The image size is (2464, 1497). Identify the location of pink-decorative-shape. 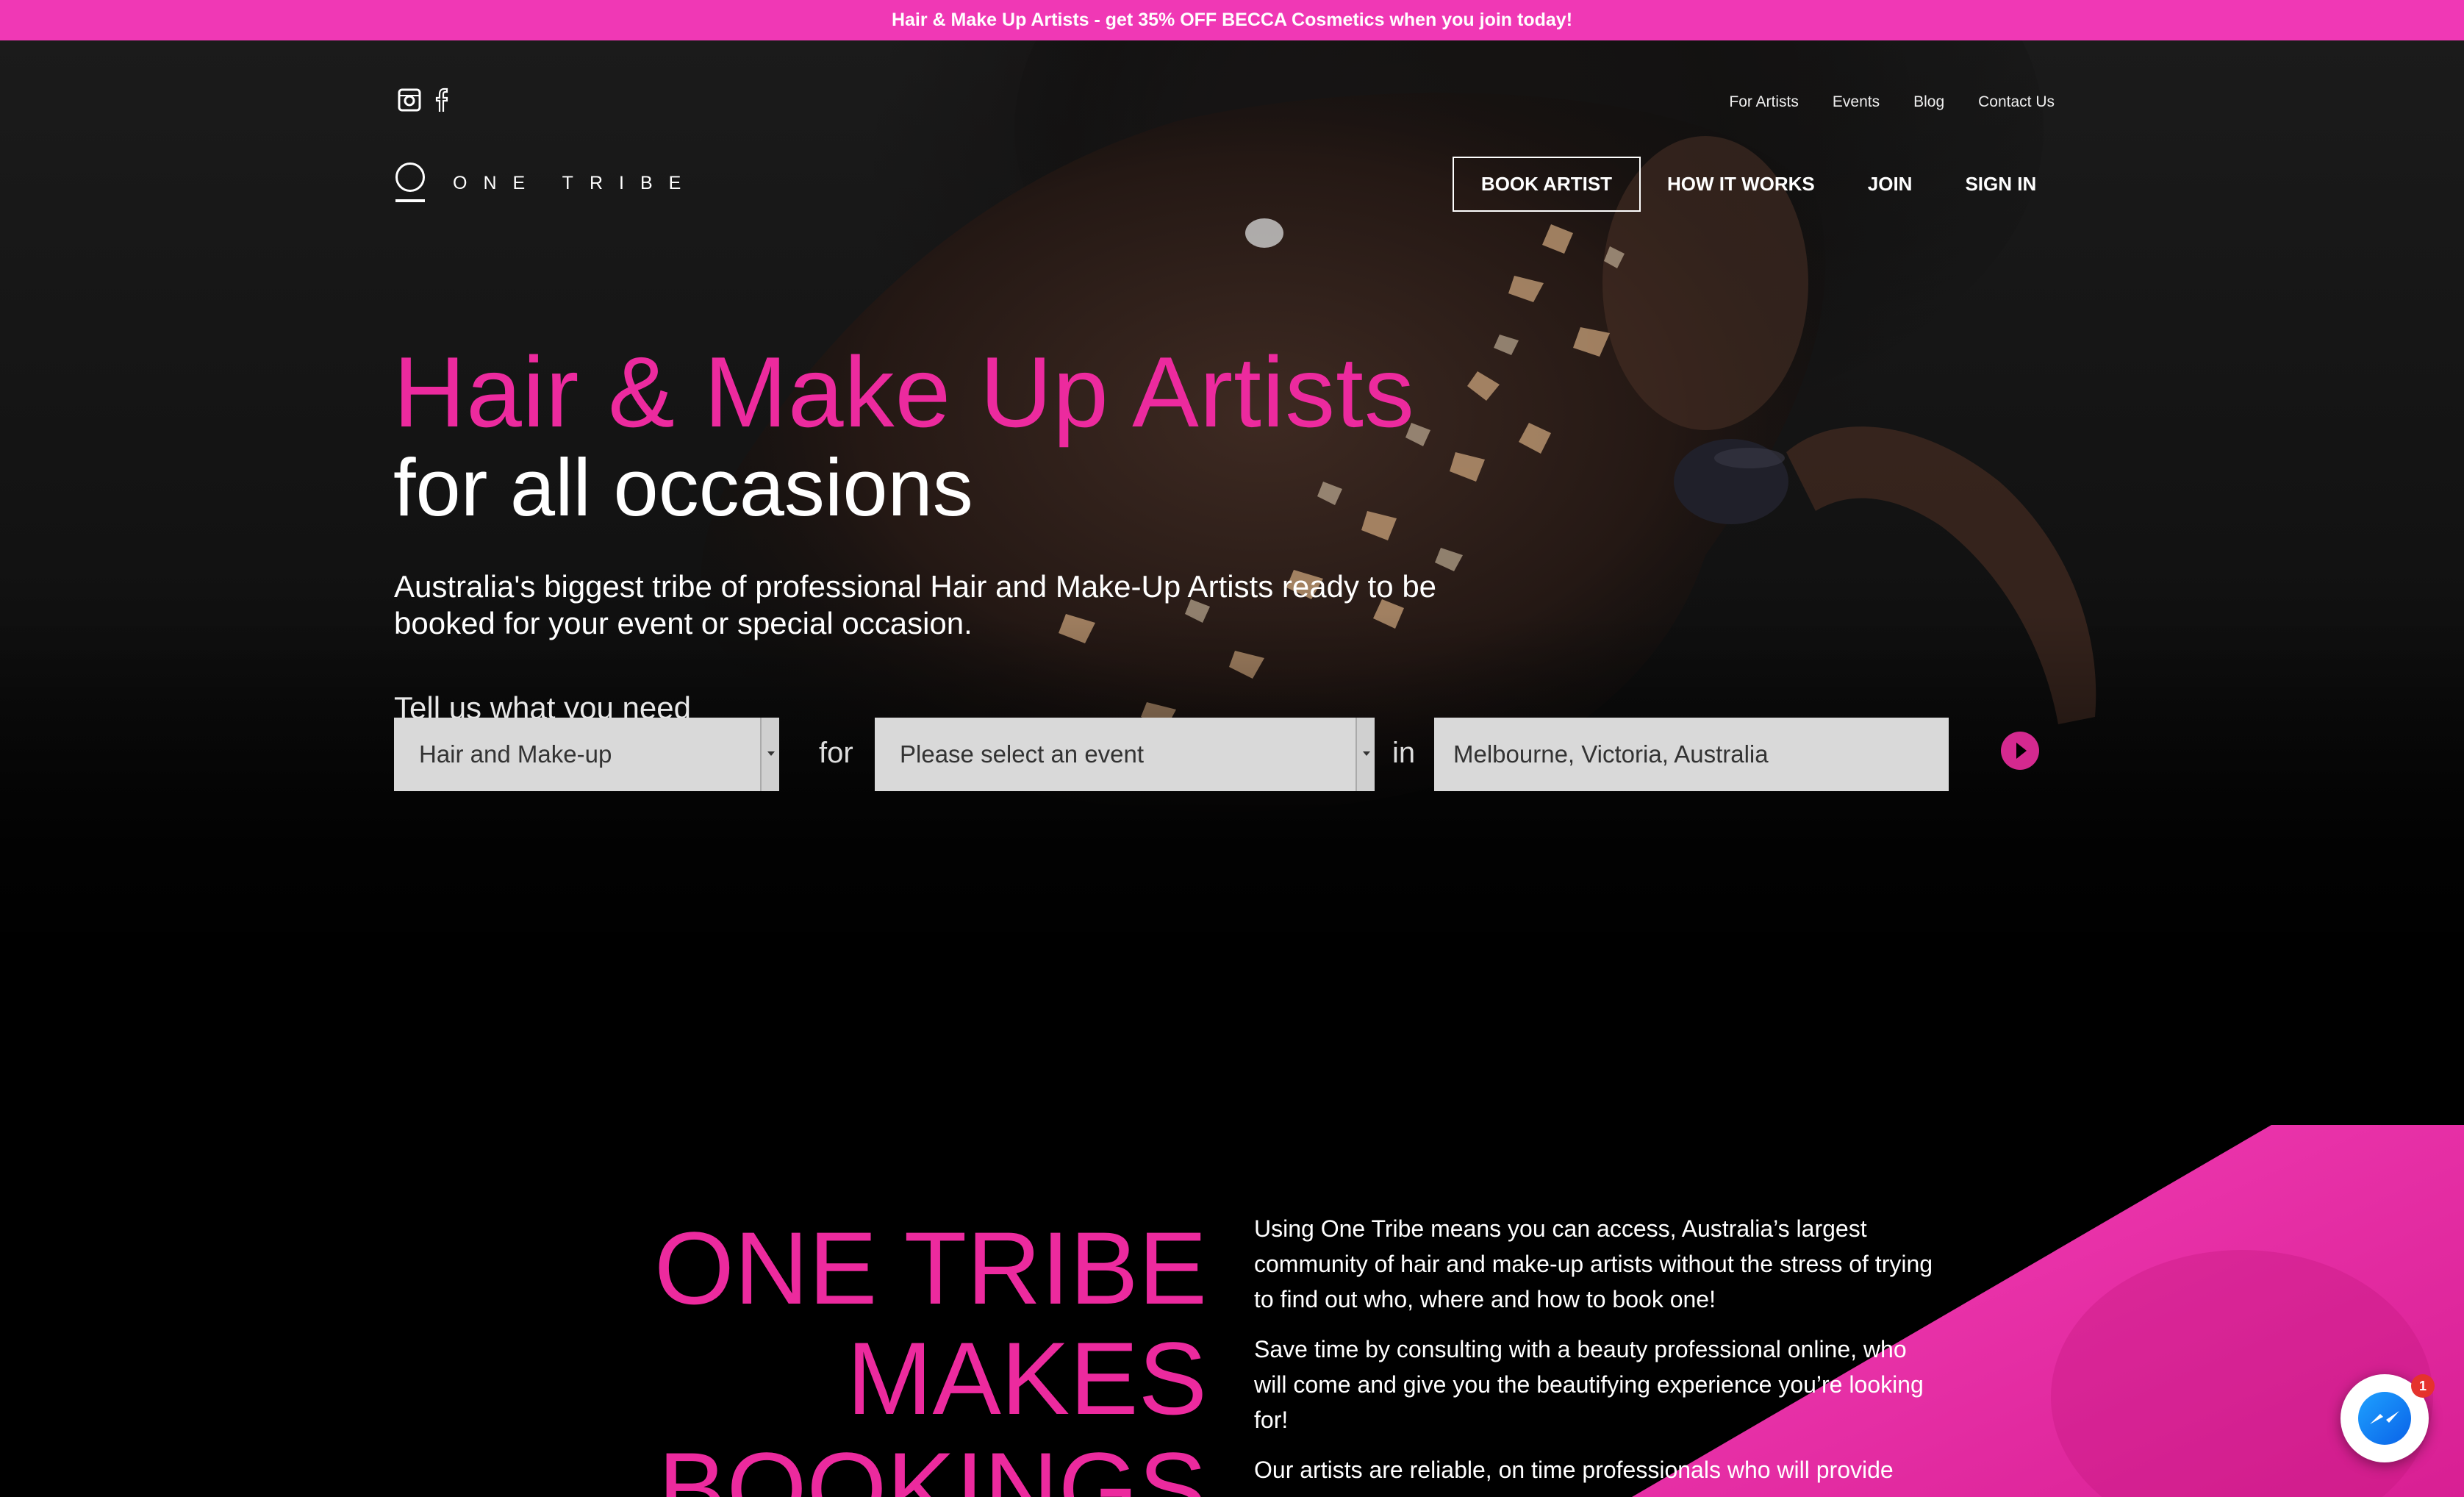
(2048, 1311).